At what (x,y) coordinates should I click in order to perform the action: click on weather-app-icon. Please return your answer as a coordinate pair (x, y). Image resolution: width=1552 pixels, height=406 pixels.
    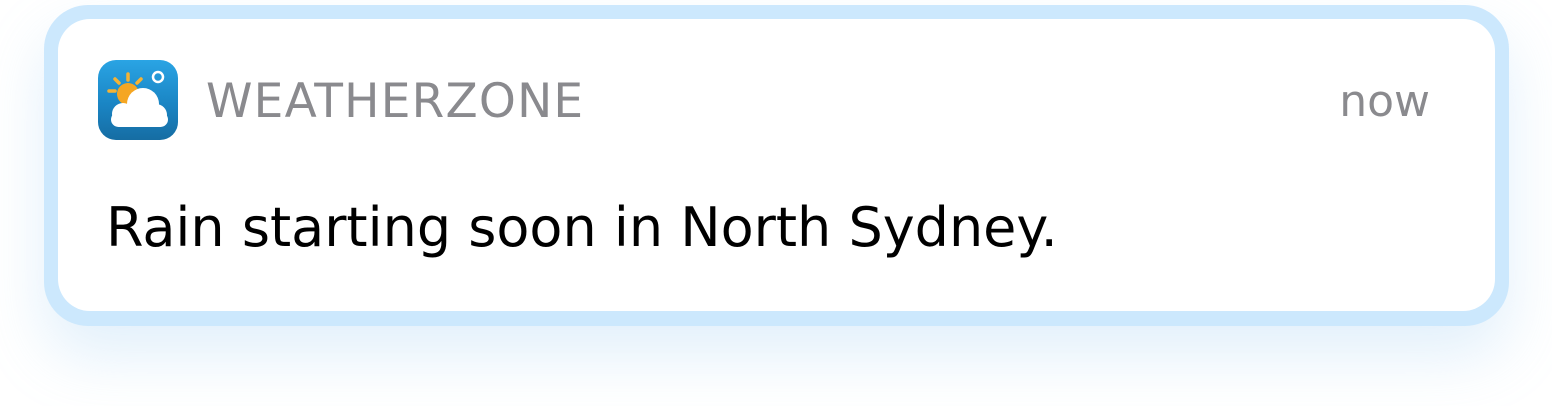
    Looking at the image, I should click on (138, 100).